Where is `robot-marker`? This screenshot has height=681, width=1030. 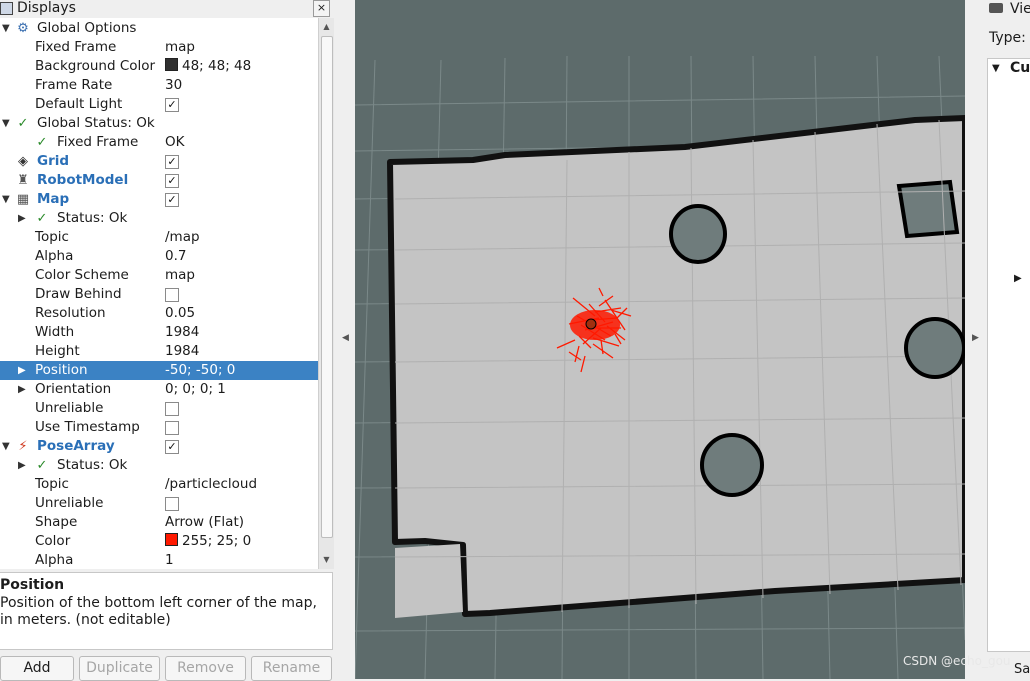 robot-marker is located at coordinates (591, 324).